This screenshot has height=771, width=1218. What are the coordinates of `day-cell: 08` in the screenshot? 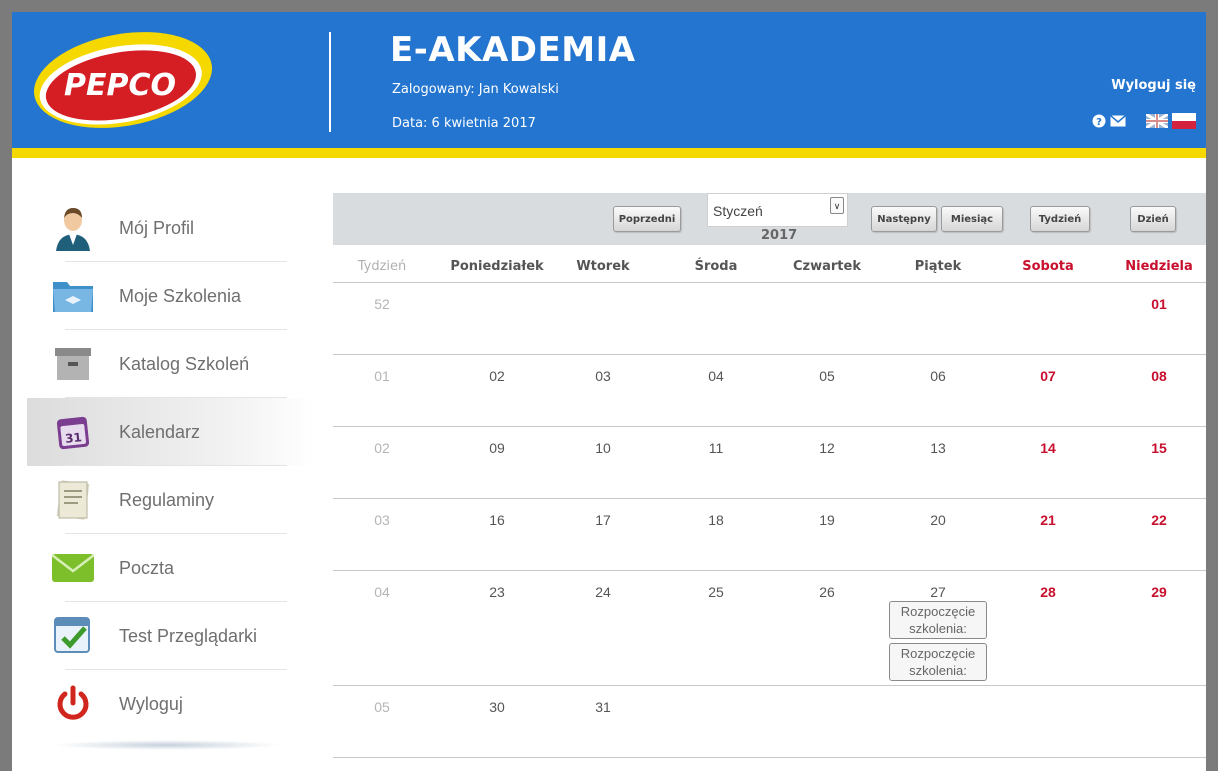 It's located at (1159, 376).